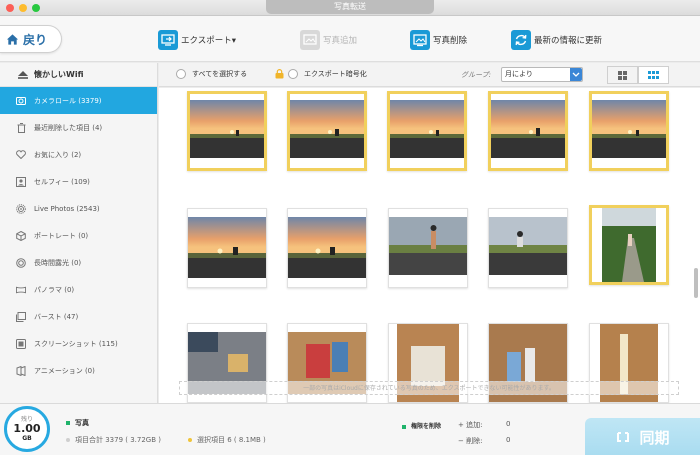  Describe the element at coordinates (56, 316) in the screenshot. I see `sidebar-item-label: バースト (47)` at that location.